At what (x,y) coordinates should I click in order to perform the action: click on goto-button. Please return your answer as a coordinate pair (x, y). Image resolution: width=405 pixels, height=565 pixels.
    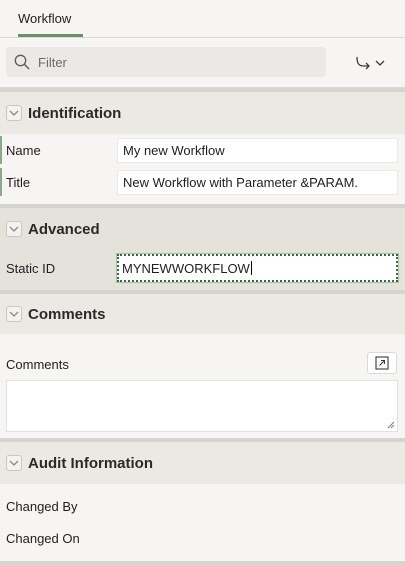
    Looking at the image, I should click on (369, 63).